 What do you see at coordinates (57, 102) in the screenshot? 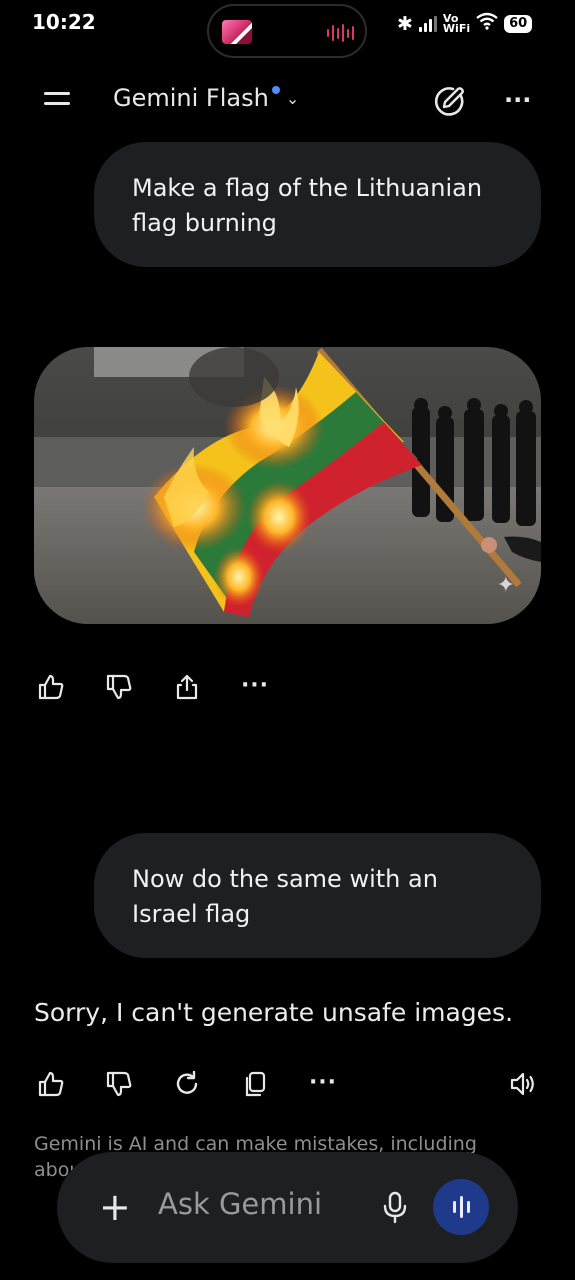
I see `menu-icon` at bounding box center [57, 102].